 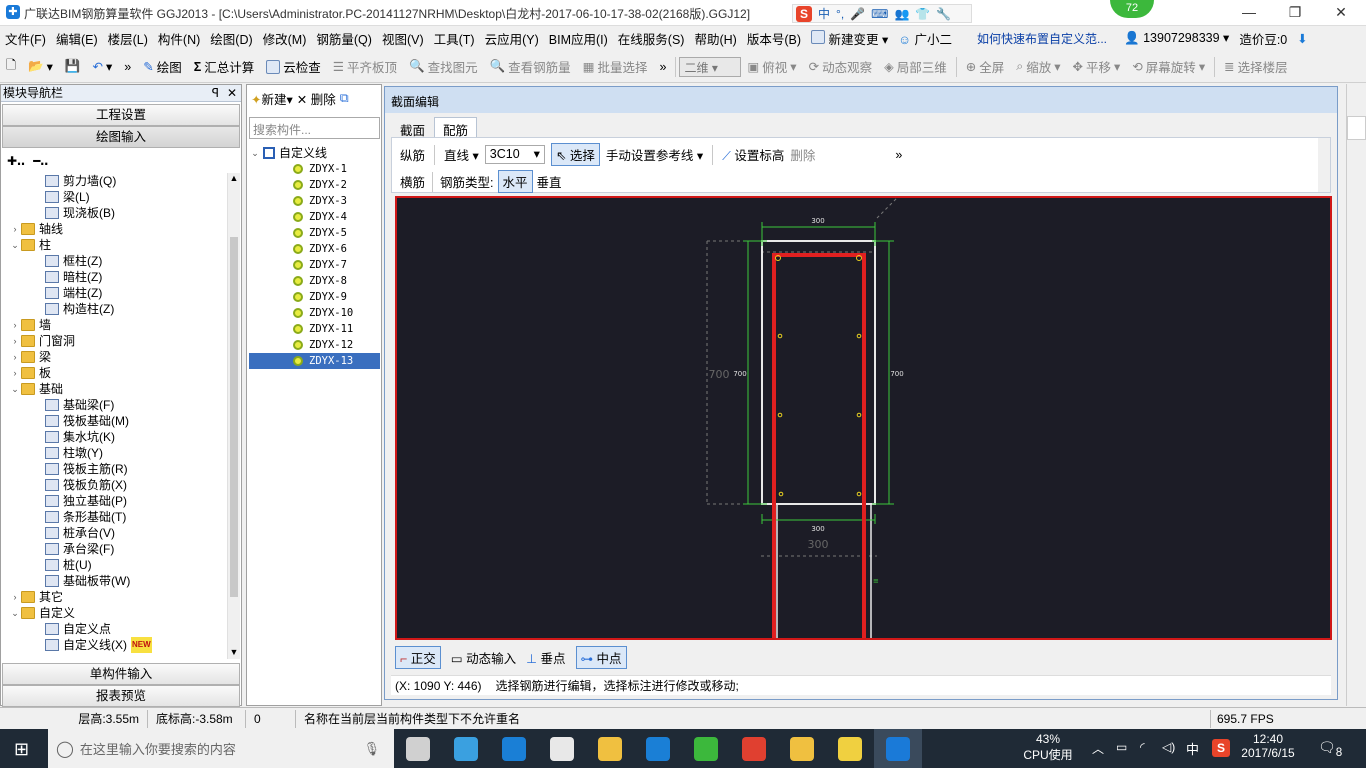 I want to click on delete-rebar-button: 删除, so click(x=802, y=154).